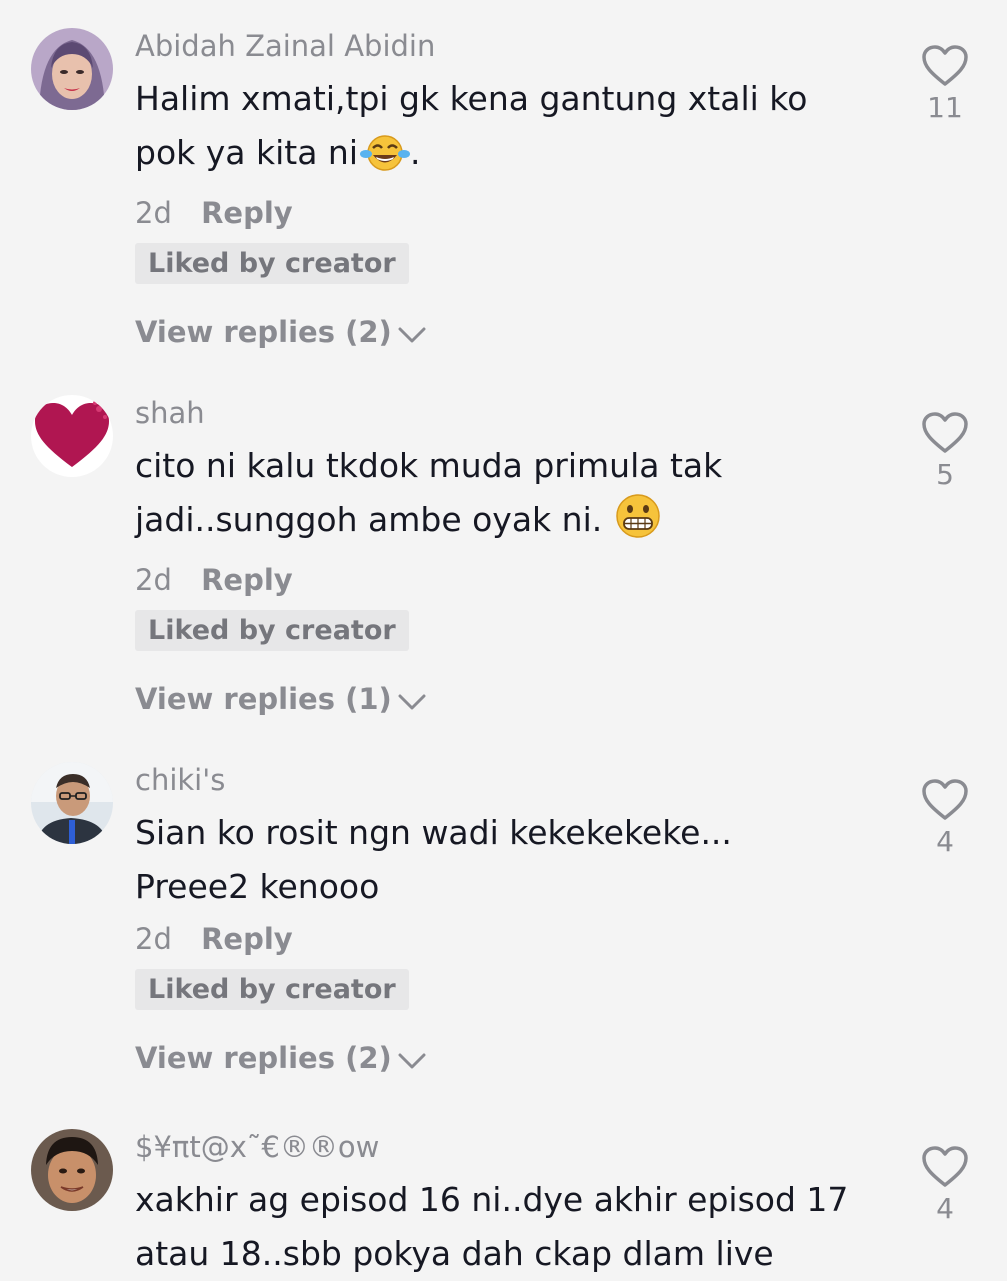 Image resolution: width=1007 pixels, height=1281 pixels. Describe the element at coordinates (505, 413) in the screenshot. I see `username: shah` at that location.